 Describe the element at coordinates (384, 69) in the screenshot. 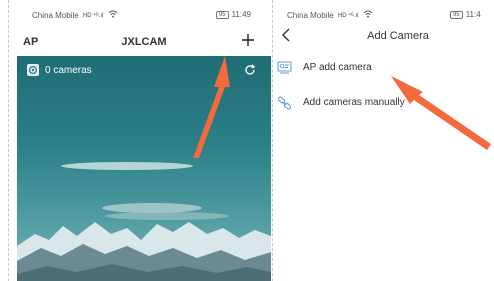

I see `option-ap-add-camera: AP add camera` at that location.